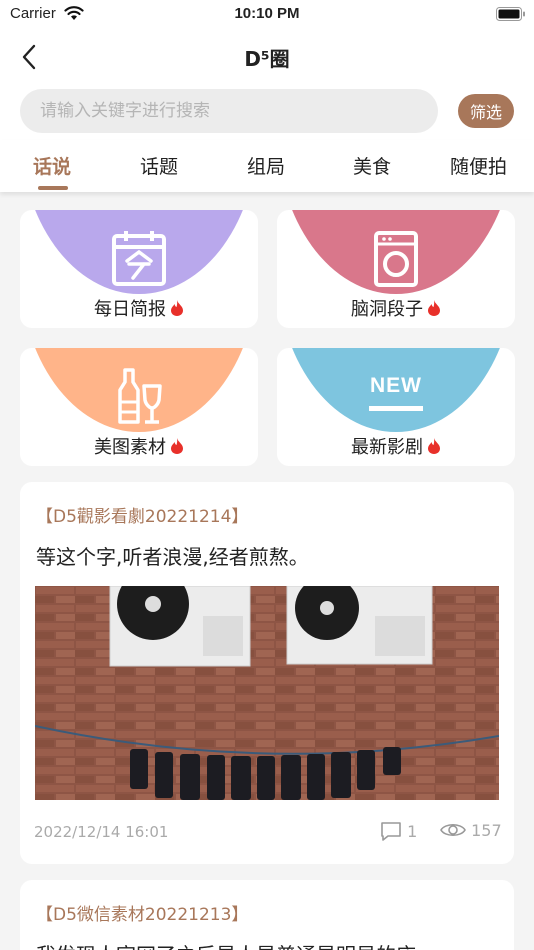 This screenshot has height=950, width=534. Describe the element at coordinates (478, 165) in the screenshot. I see `tab-suibianpai: 随便拍` at that location.